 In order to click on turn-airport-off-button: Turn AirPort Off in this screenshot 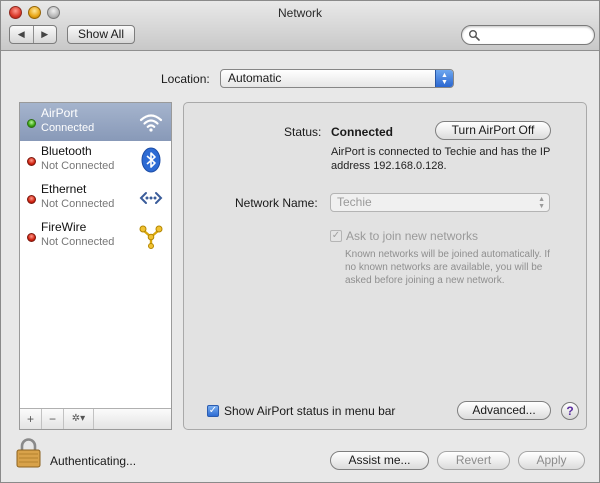, I will do `click(493, 130)`.